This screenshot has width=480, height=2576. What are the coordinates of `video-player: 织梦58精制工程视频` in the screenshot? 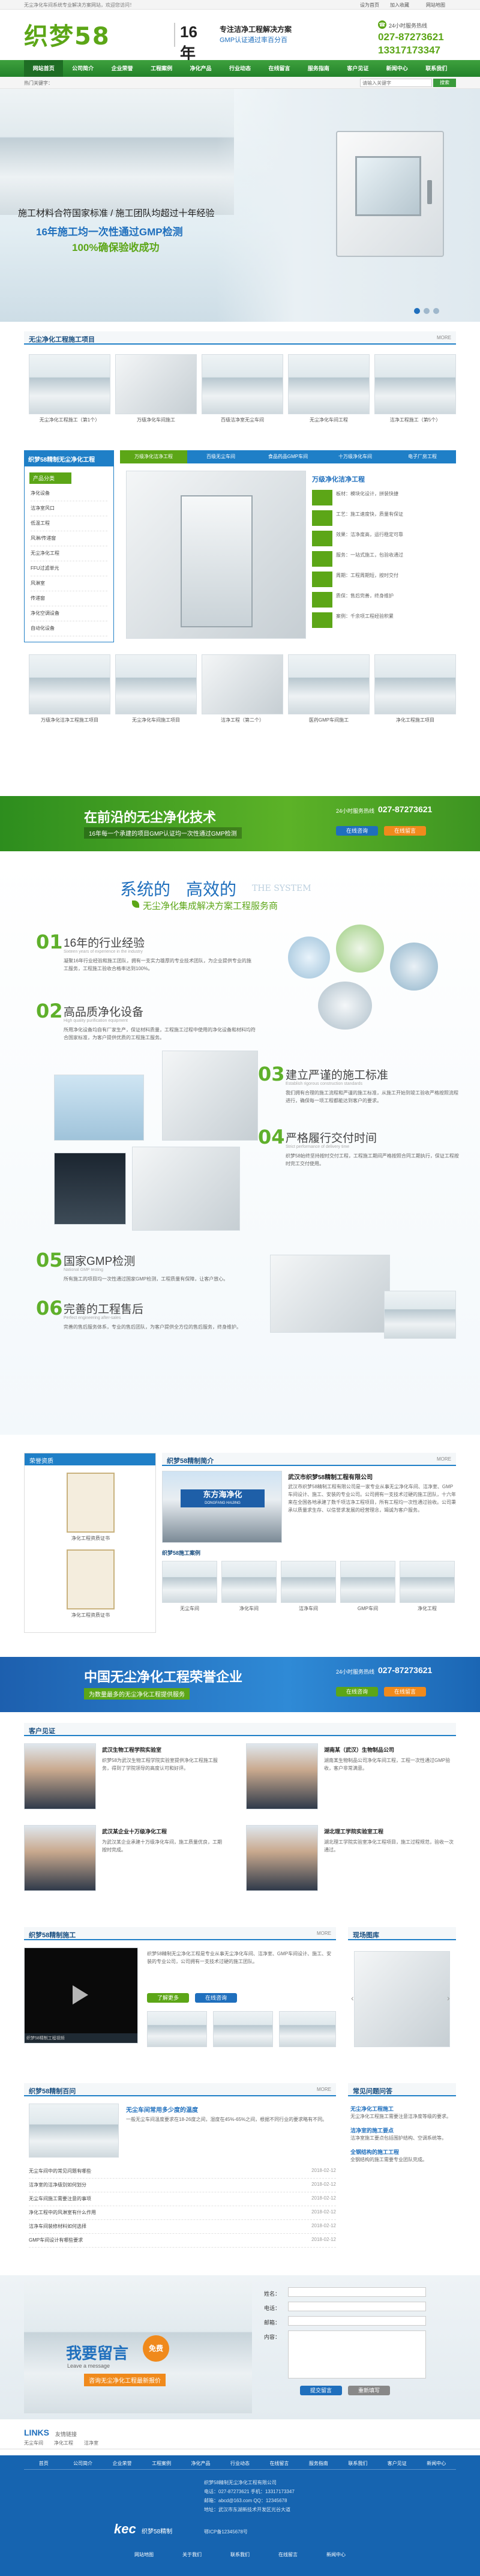 It's located at (81, 1995).